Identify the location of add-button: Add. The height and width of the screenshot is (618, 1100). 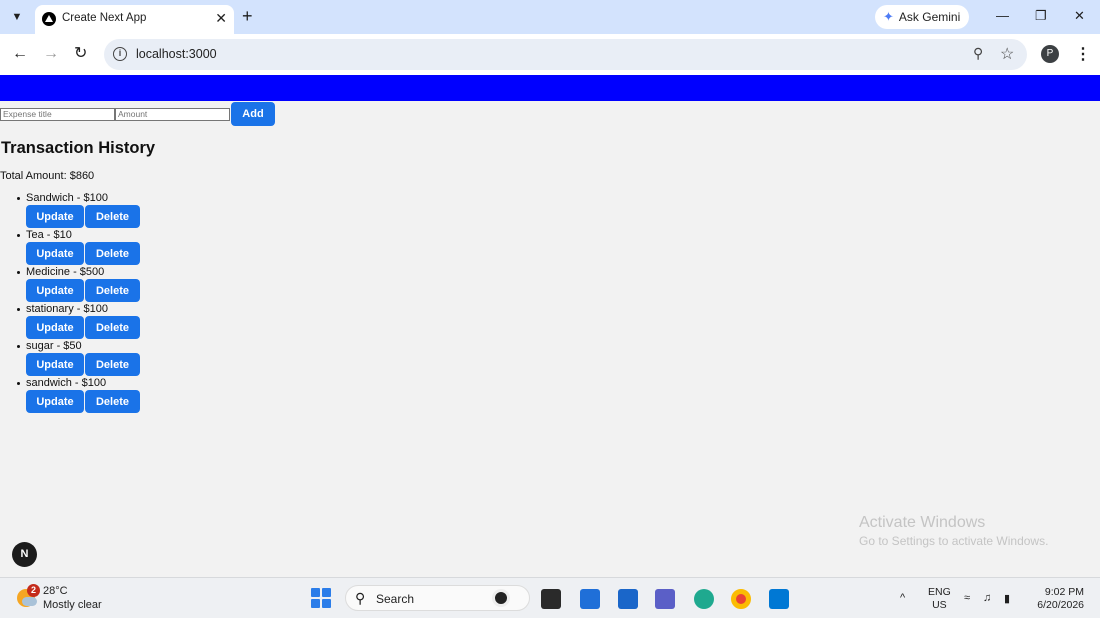
(253, 114).